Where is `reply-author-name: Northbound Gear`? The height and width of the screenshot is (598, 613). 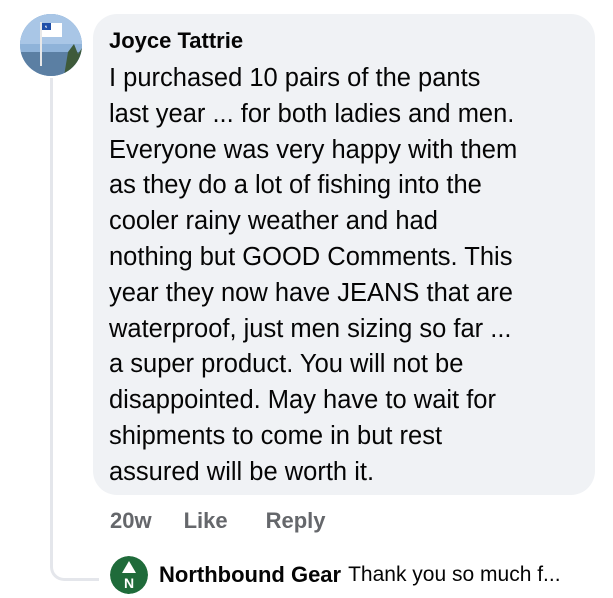
reply-author-name: Northbound Gear is located at coordinates (250, 575).